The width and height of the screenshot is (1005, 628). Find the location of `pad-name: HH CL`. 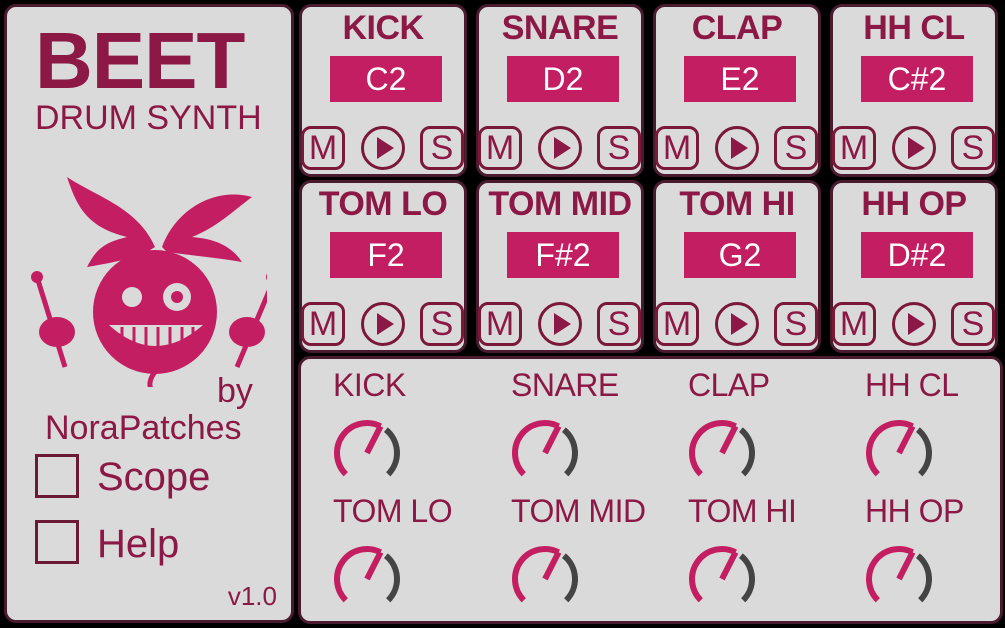

pad-name: HH CL is located at coordinates (914, 28).